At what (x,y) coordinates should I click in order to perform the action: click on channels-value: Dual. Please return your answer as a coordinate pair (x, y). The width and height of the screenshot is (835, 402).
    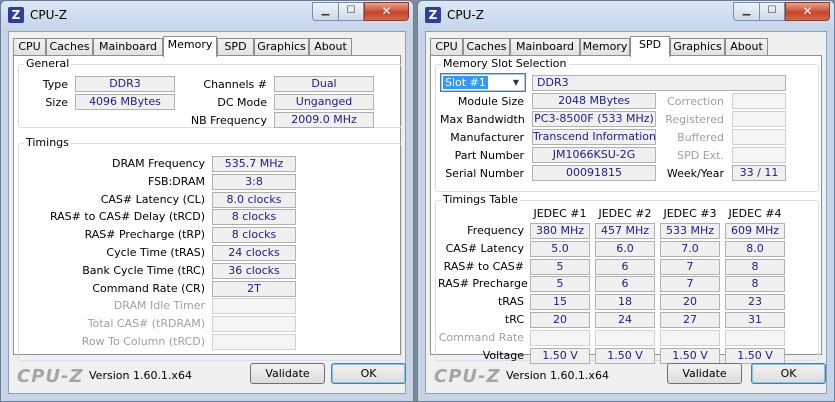
    Looking at the image, I should click on (324, 84).